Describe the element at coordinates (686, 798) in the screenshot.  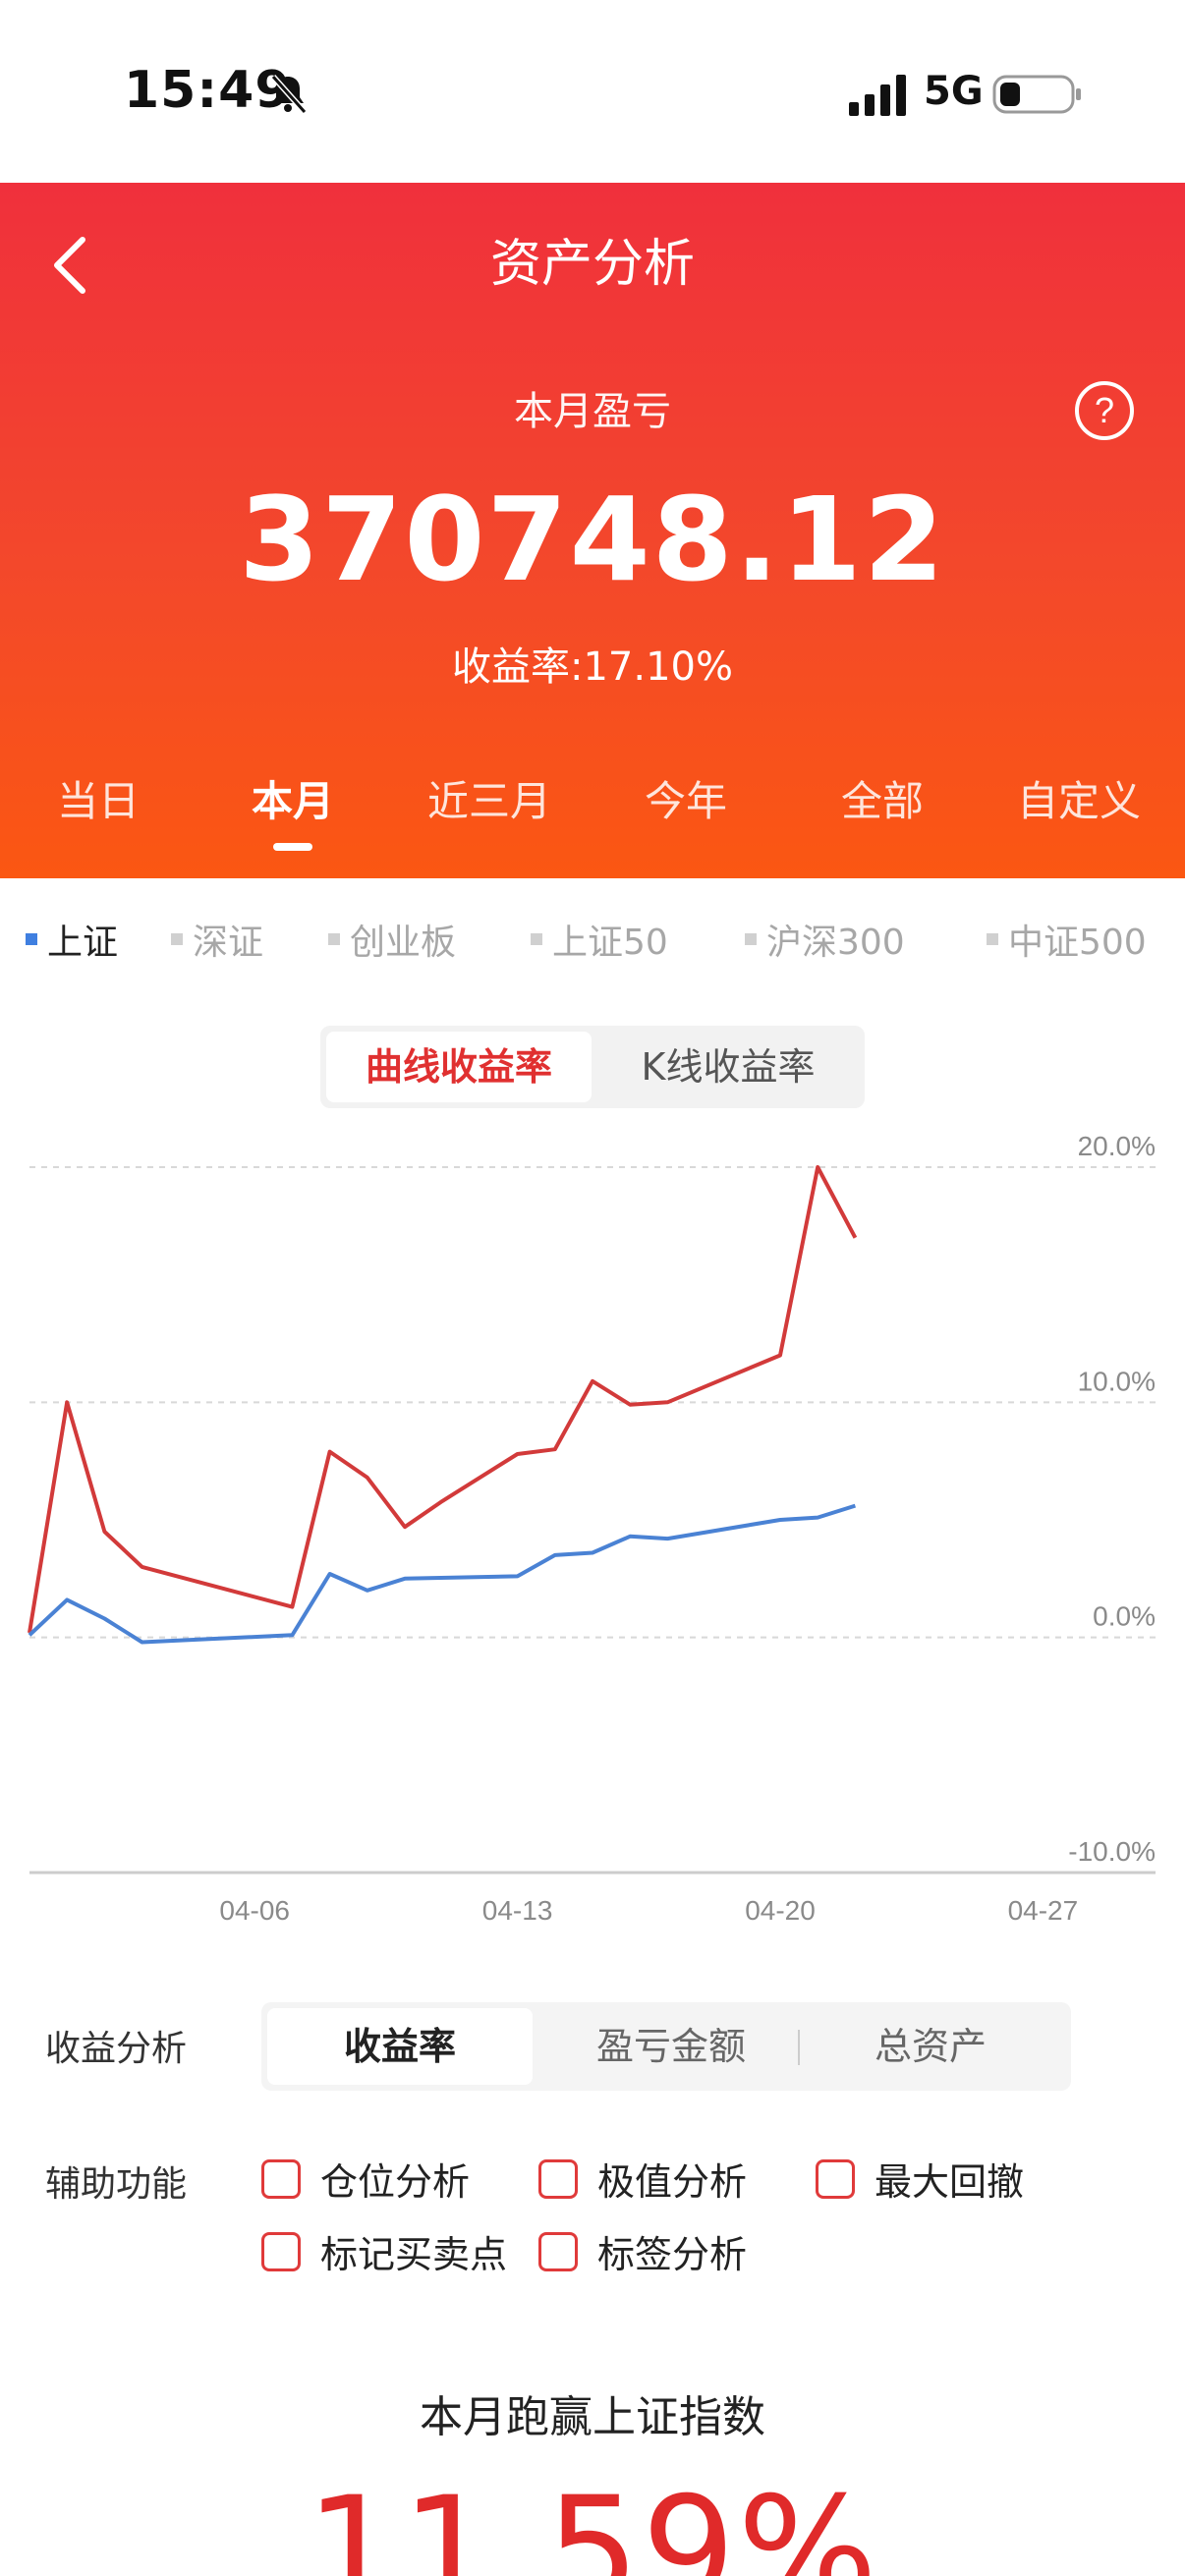
I see `tab-this-year: 今年` at that location.